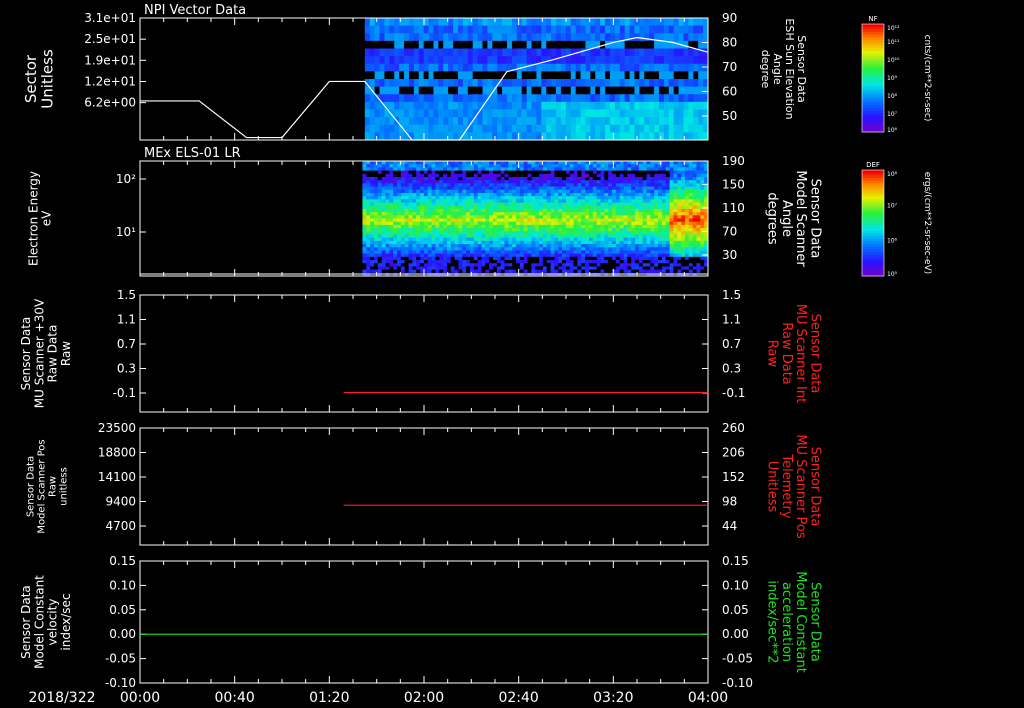  What do you see at coordinates (424, 698) in the screenshot?
I see `time-tick-label: 02:00` at bounding box center [424, 698].